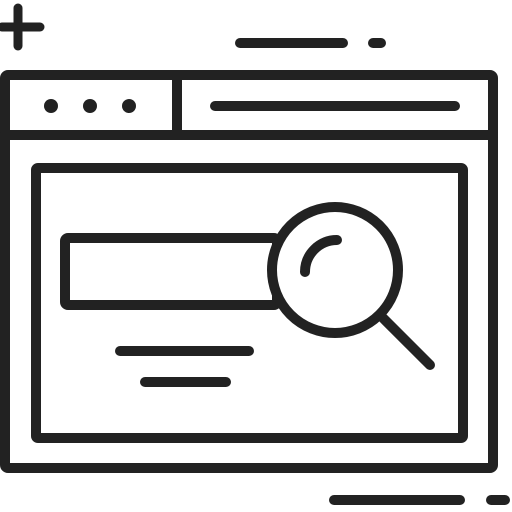  I want to click on magnifier-handle, so click(406, 341).